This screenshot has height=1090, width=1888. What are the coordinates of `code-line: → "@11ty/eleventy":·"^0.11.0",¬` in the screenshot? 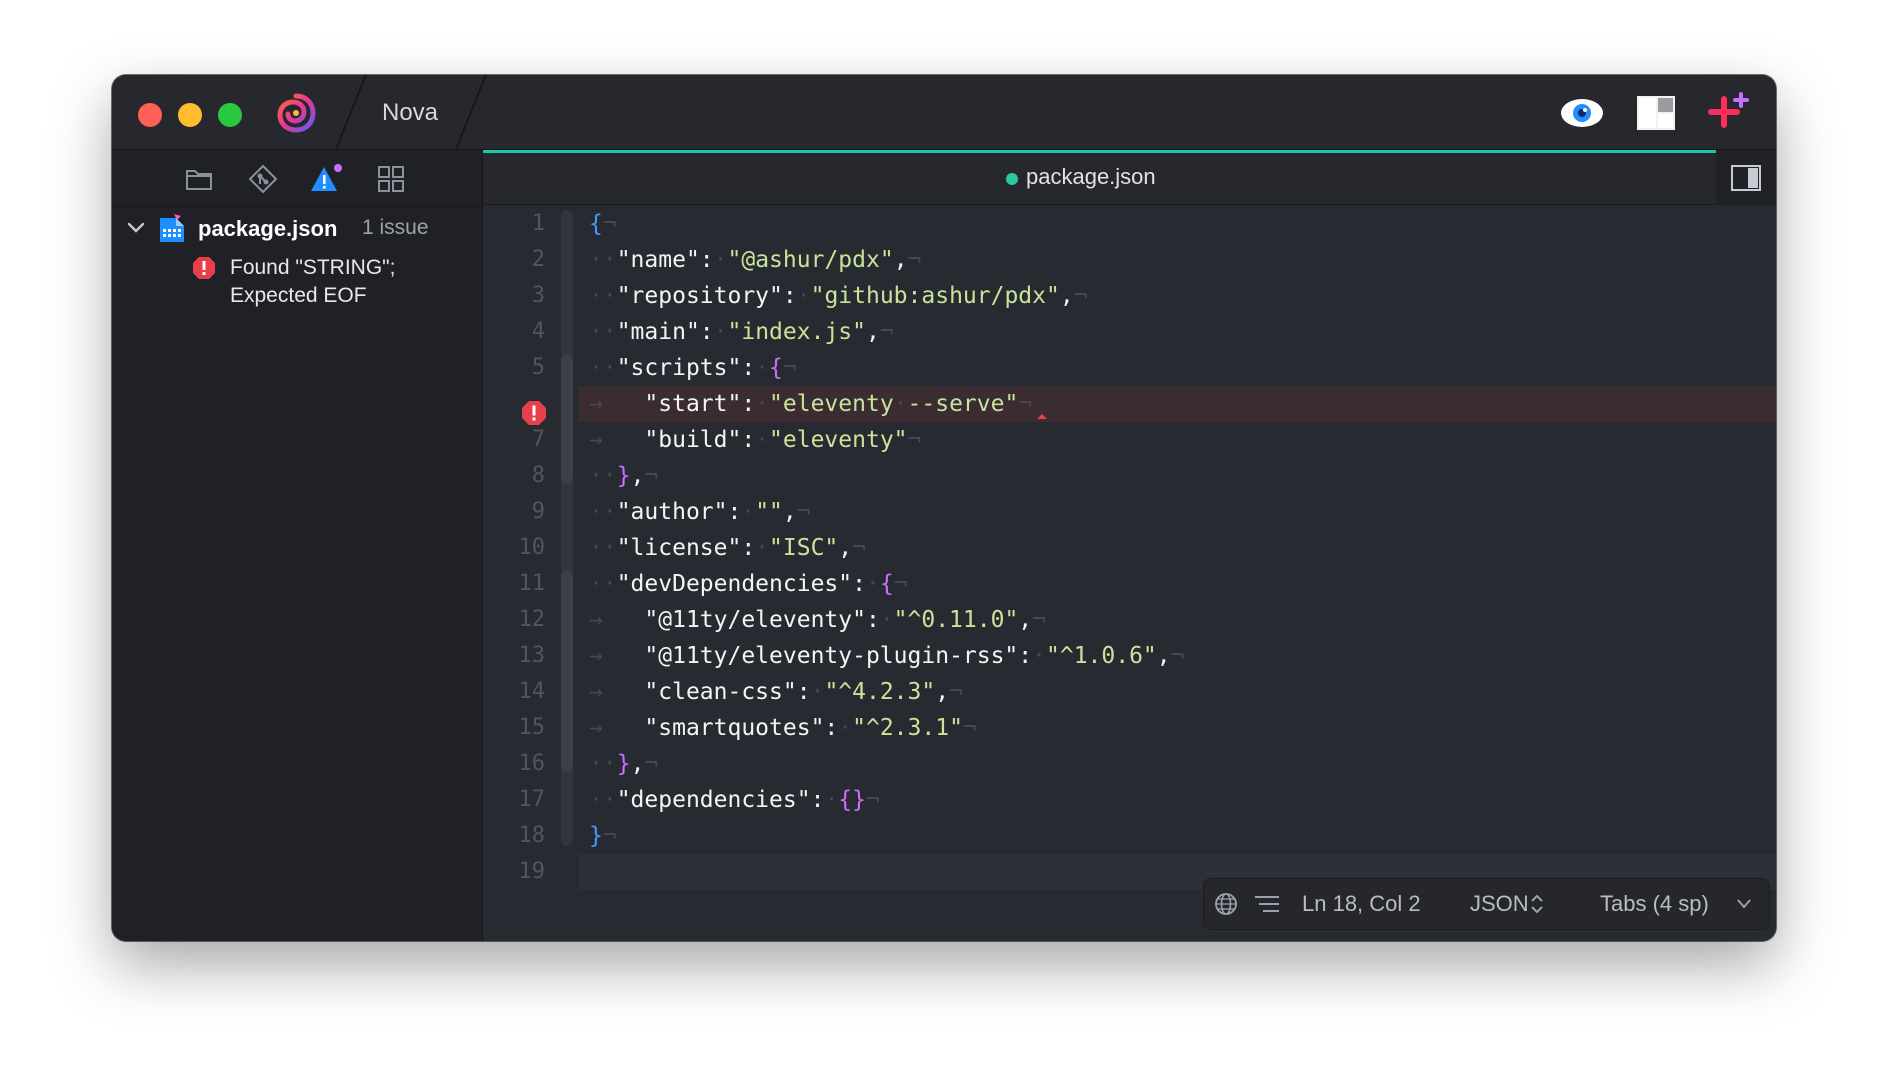 It's located at (1177, 620).